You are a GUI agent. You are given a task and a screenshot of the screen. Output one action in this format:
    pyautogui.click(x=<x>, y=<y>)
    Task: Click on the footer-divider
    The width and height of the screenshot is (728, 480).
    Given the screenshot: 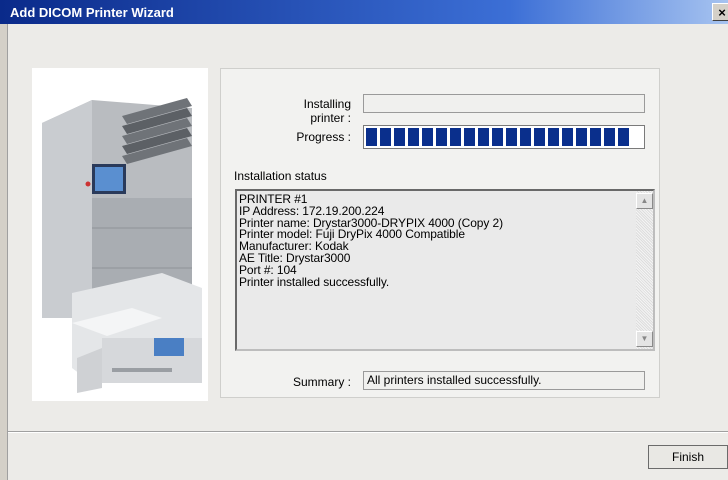 What is the action you would take?
    pyautogui.click(x=368, y=432)
    